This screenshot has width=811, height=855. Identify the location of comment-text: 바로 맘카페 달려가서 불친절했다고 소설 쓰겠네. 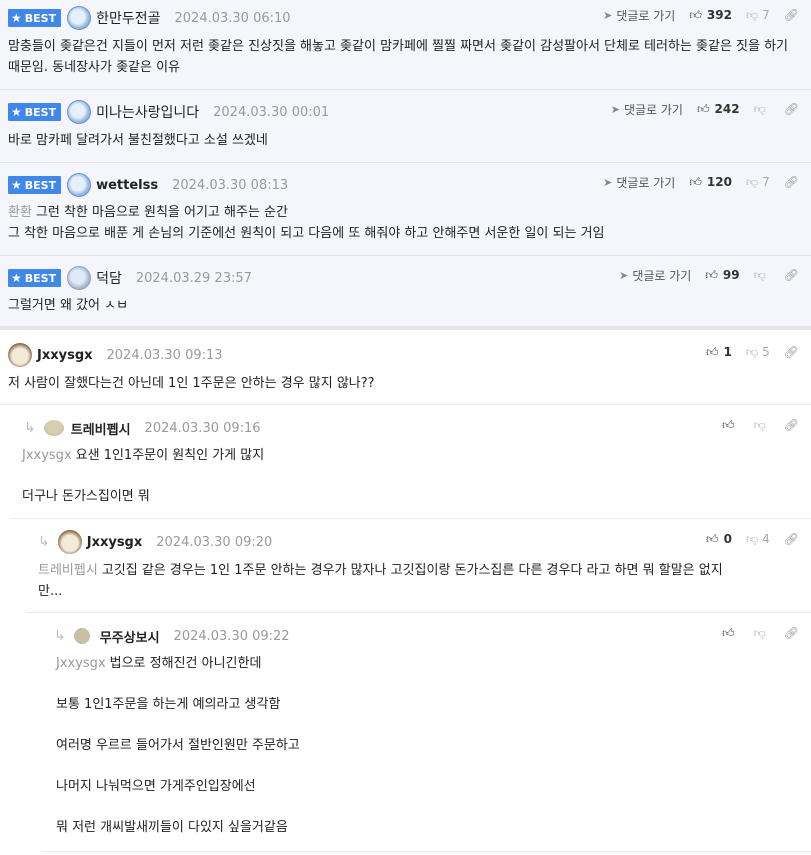
(138, 140).